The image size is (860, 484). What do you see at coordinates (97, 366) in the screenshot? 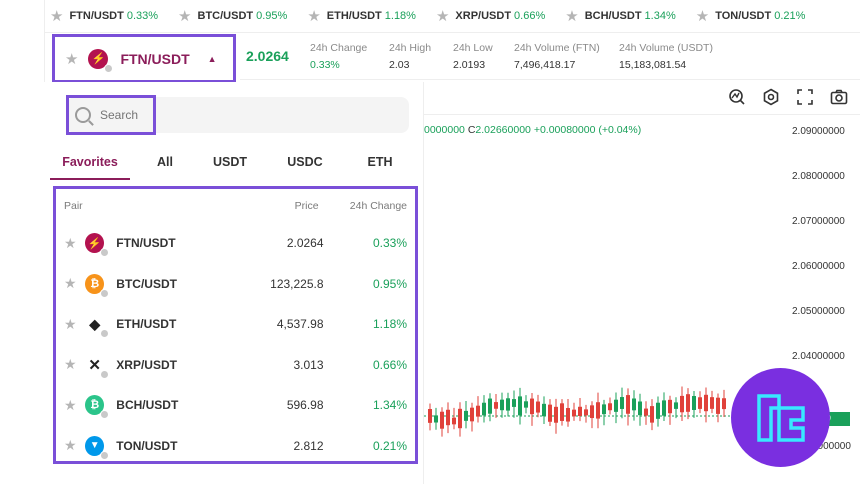
I see `xrp-coin-icon: ✕` at bounding box center [97, 366].